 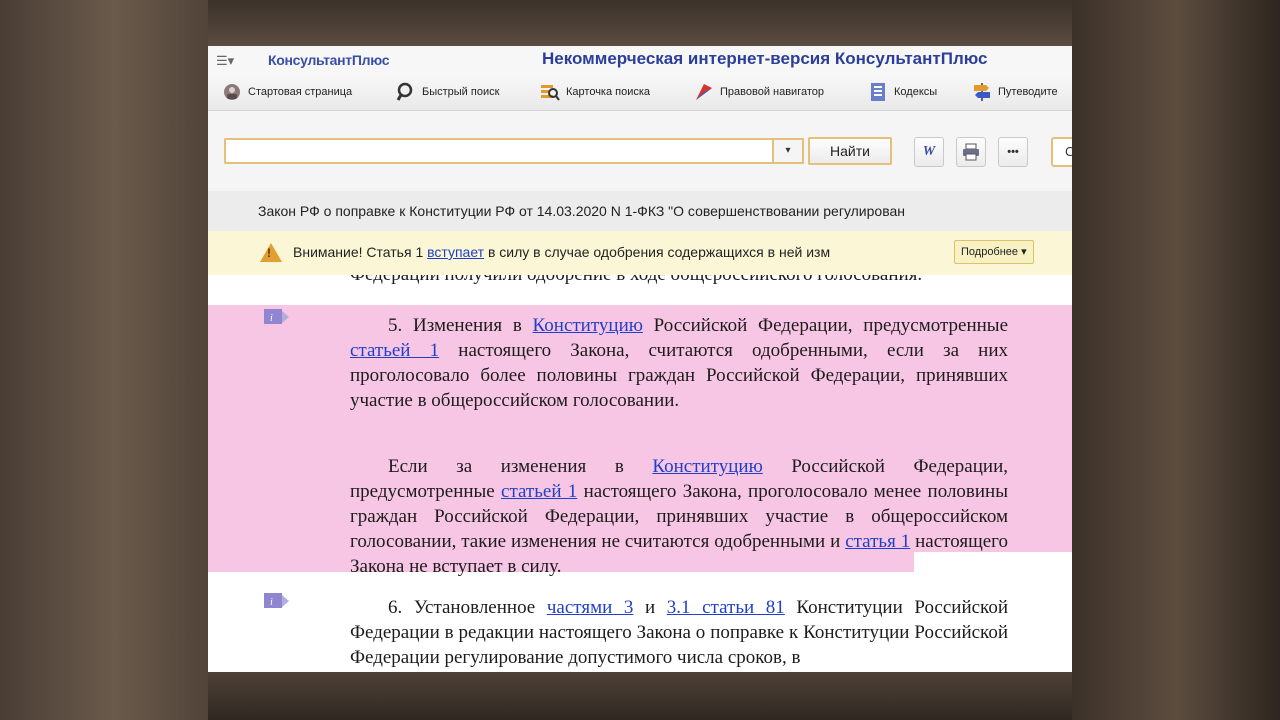 I want to click on toolbar-quick-search: Быстрый поиск, so click(x=447, y=92).